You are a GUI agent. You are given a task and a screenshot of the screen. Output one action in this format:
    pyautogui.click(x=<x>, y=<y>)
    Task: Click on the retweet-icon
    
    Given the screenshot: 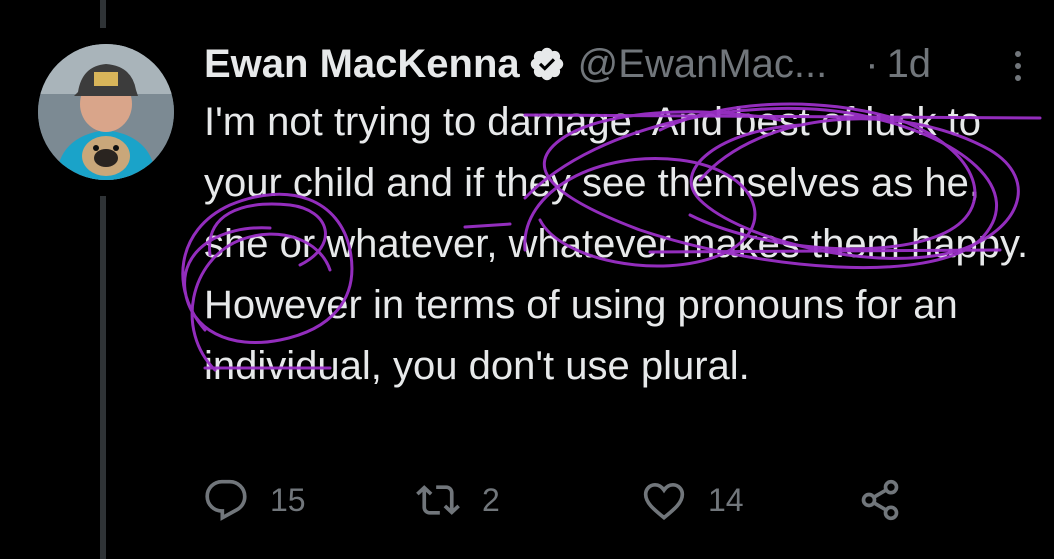 What is the action you would take?
    pyautogui.click(x=438, y=500)
    